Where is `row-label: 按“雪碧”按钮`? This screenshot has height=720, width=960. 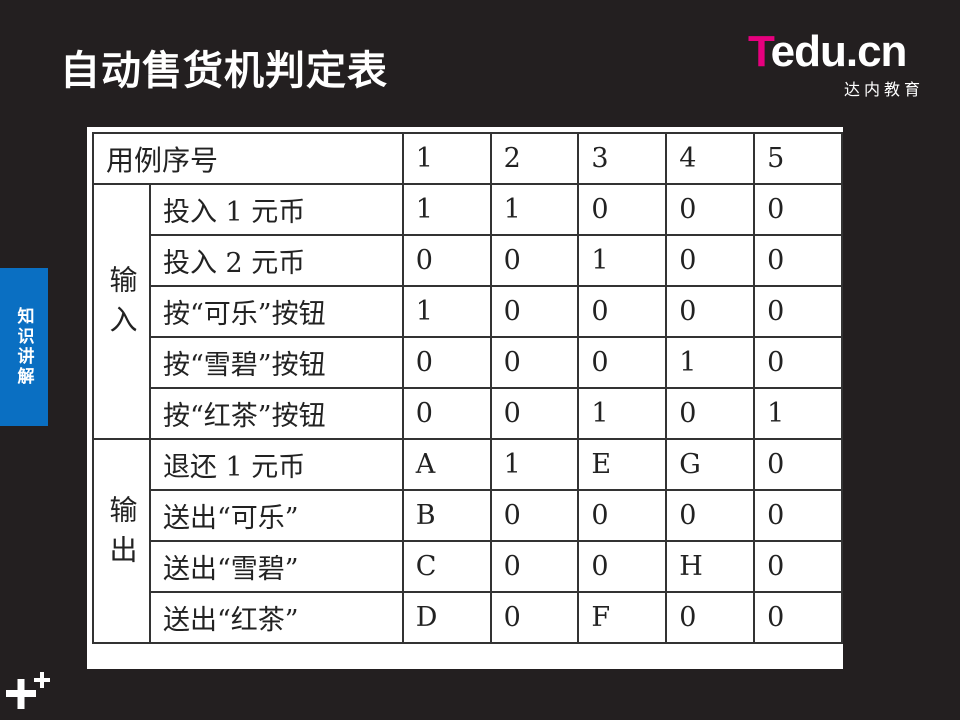
row-label: 按“雪碧”按钮 is located at coordinates (276, 362).